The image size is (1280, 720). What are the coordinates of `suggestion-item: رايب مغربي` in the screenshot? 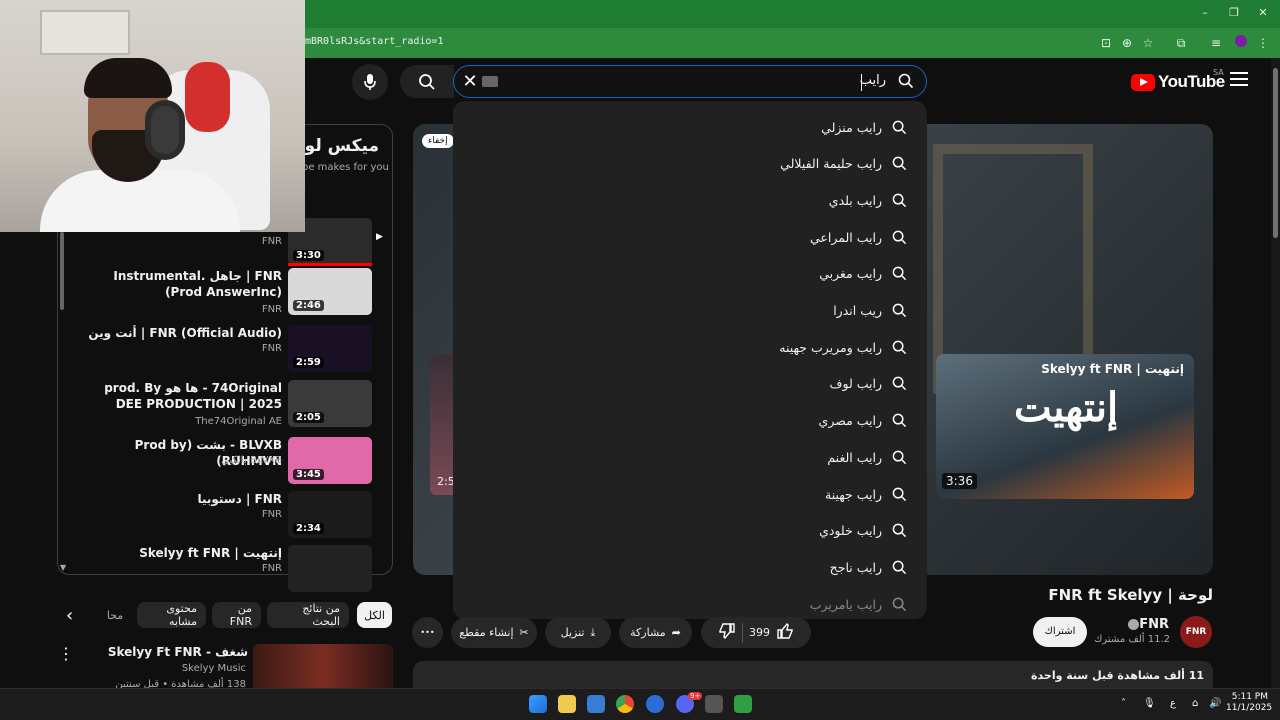 It's located at (863, 274).